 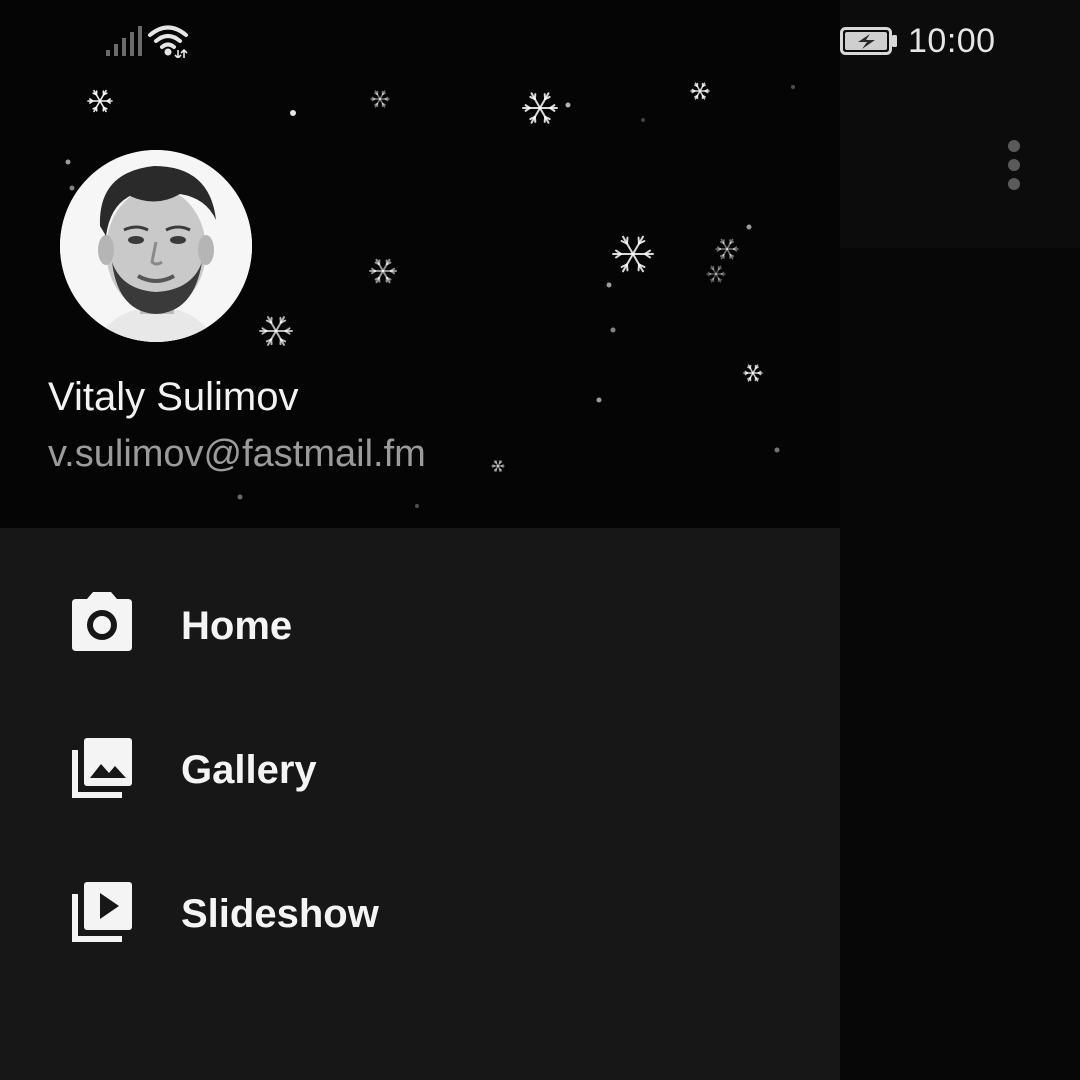 What do you see at coordinates (102, 914) in the screenshot?
I see `slideshow-icon` at bounding box center [102, 914].